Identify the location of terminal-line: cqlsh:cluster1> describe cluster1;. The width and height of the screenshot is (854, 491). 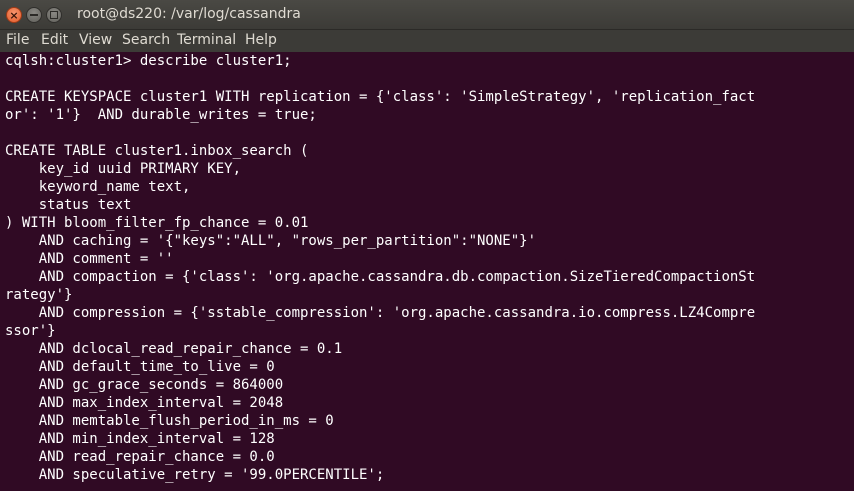
(148, 61).